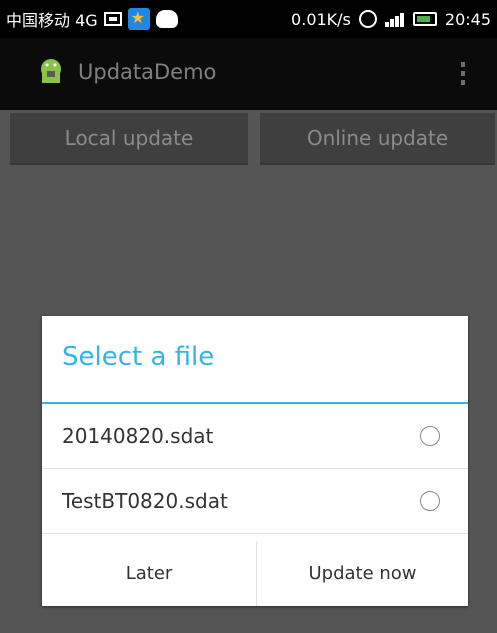 The image size is (497, 633). I want to click on action-bar, so click(248, 74).